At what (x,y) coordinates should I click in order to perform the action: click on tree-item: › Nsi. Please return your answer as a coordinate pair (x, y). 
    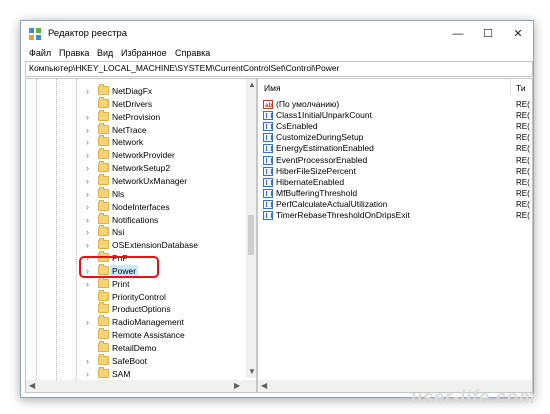
    Looking at the image, I should click on (136, 231).